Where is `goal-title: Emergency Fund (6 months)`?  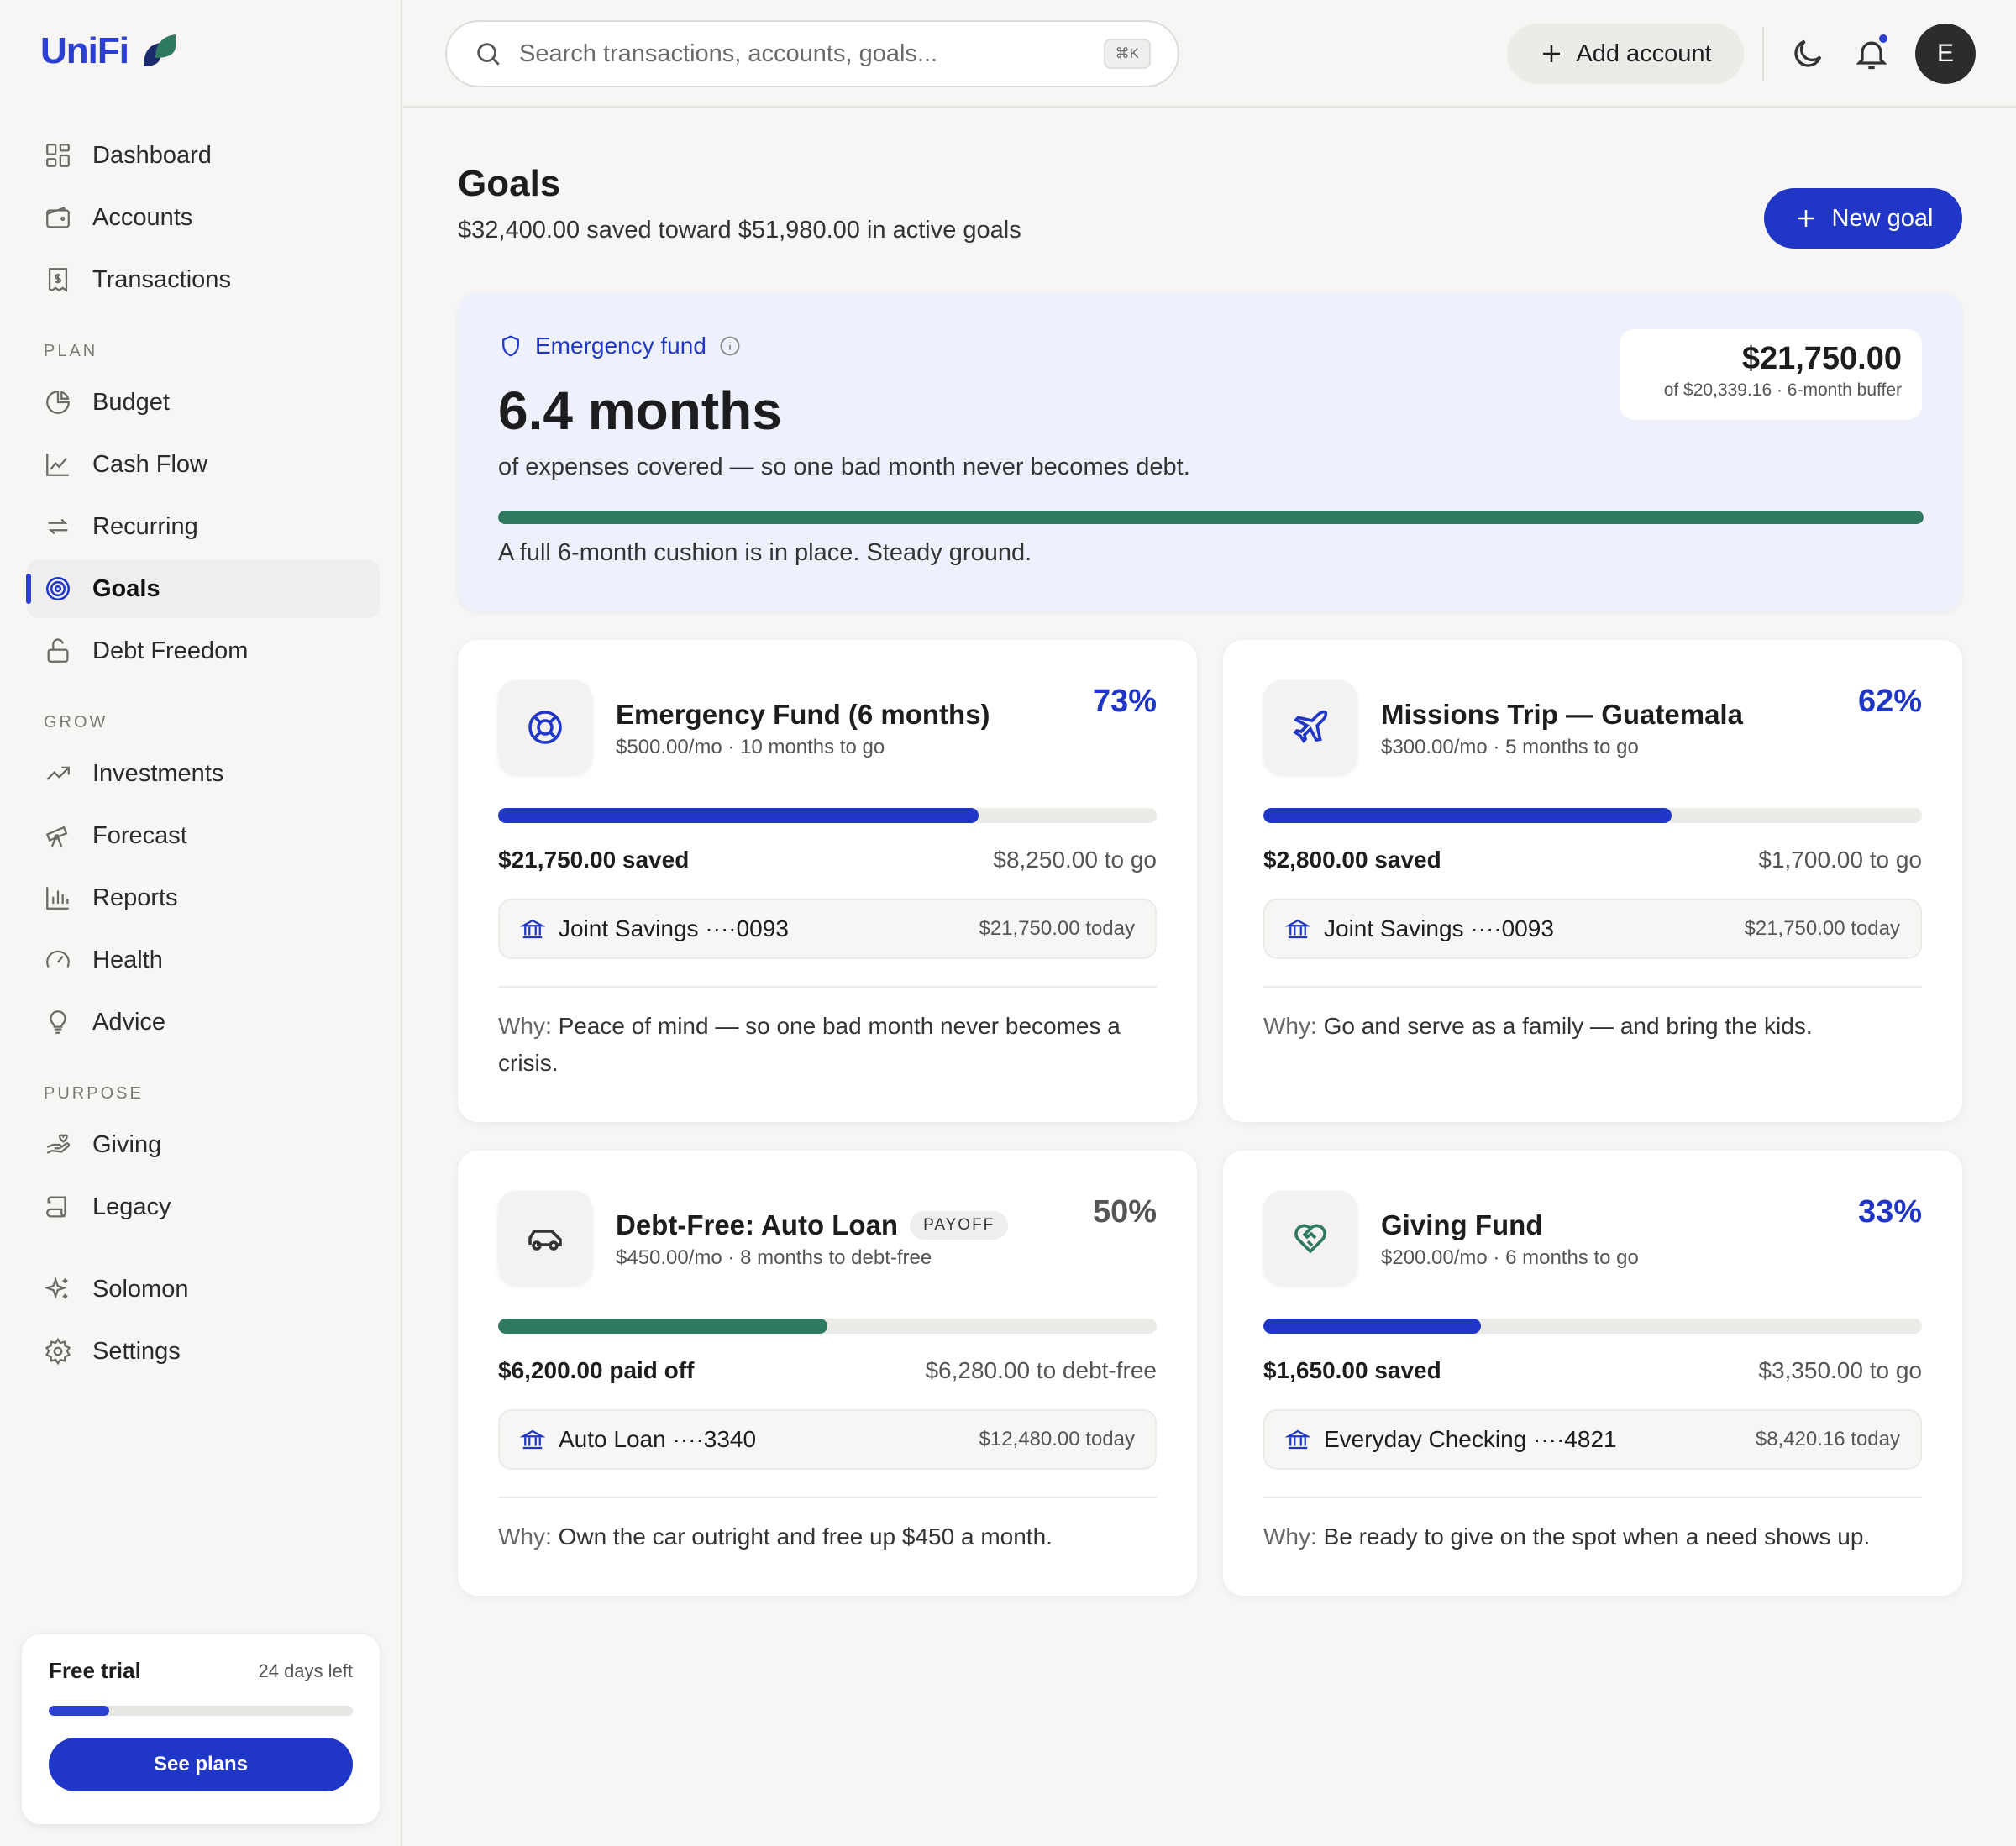
goal-title: Emergency Fund (6 months) is located at coordinates (803, 714).